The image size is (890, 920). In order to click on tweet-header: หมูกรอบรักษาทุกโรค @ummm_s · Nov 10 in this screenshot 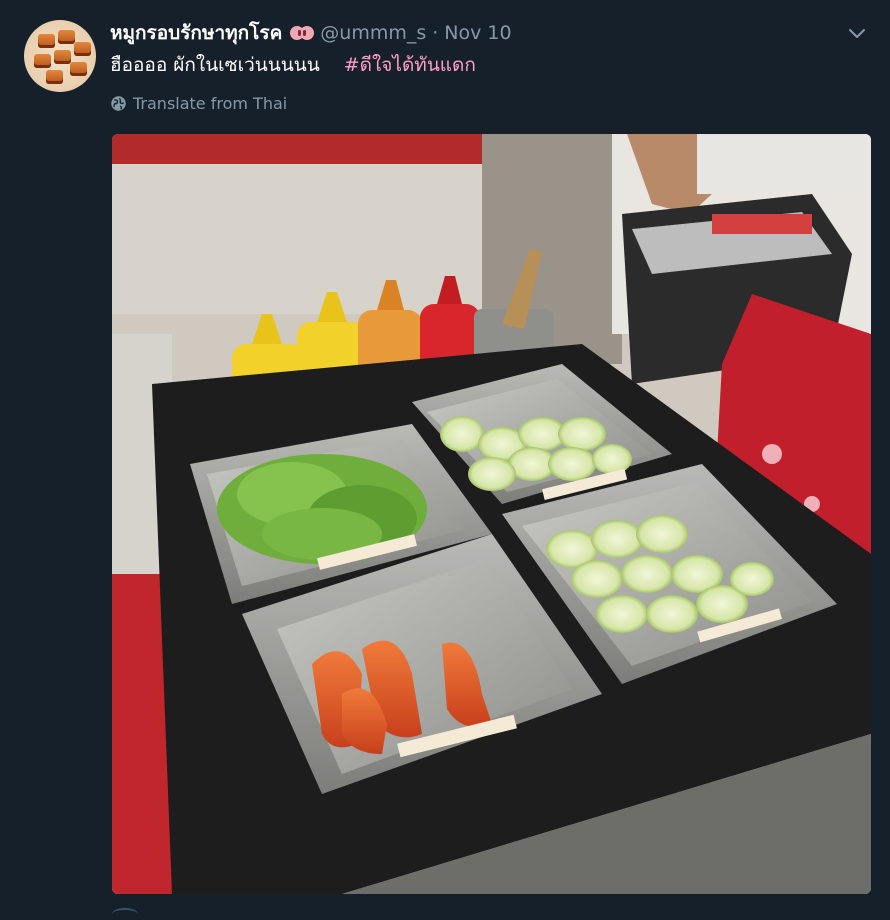, I will do `click(311, 33)`.